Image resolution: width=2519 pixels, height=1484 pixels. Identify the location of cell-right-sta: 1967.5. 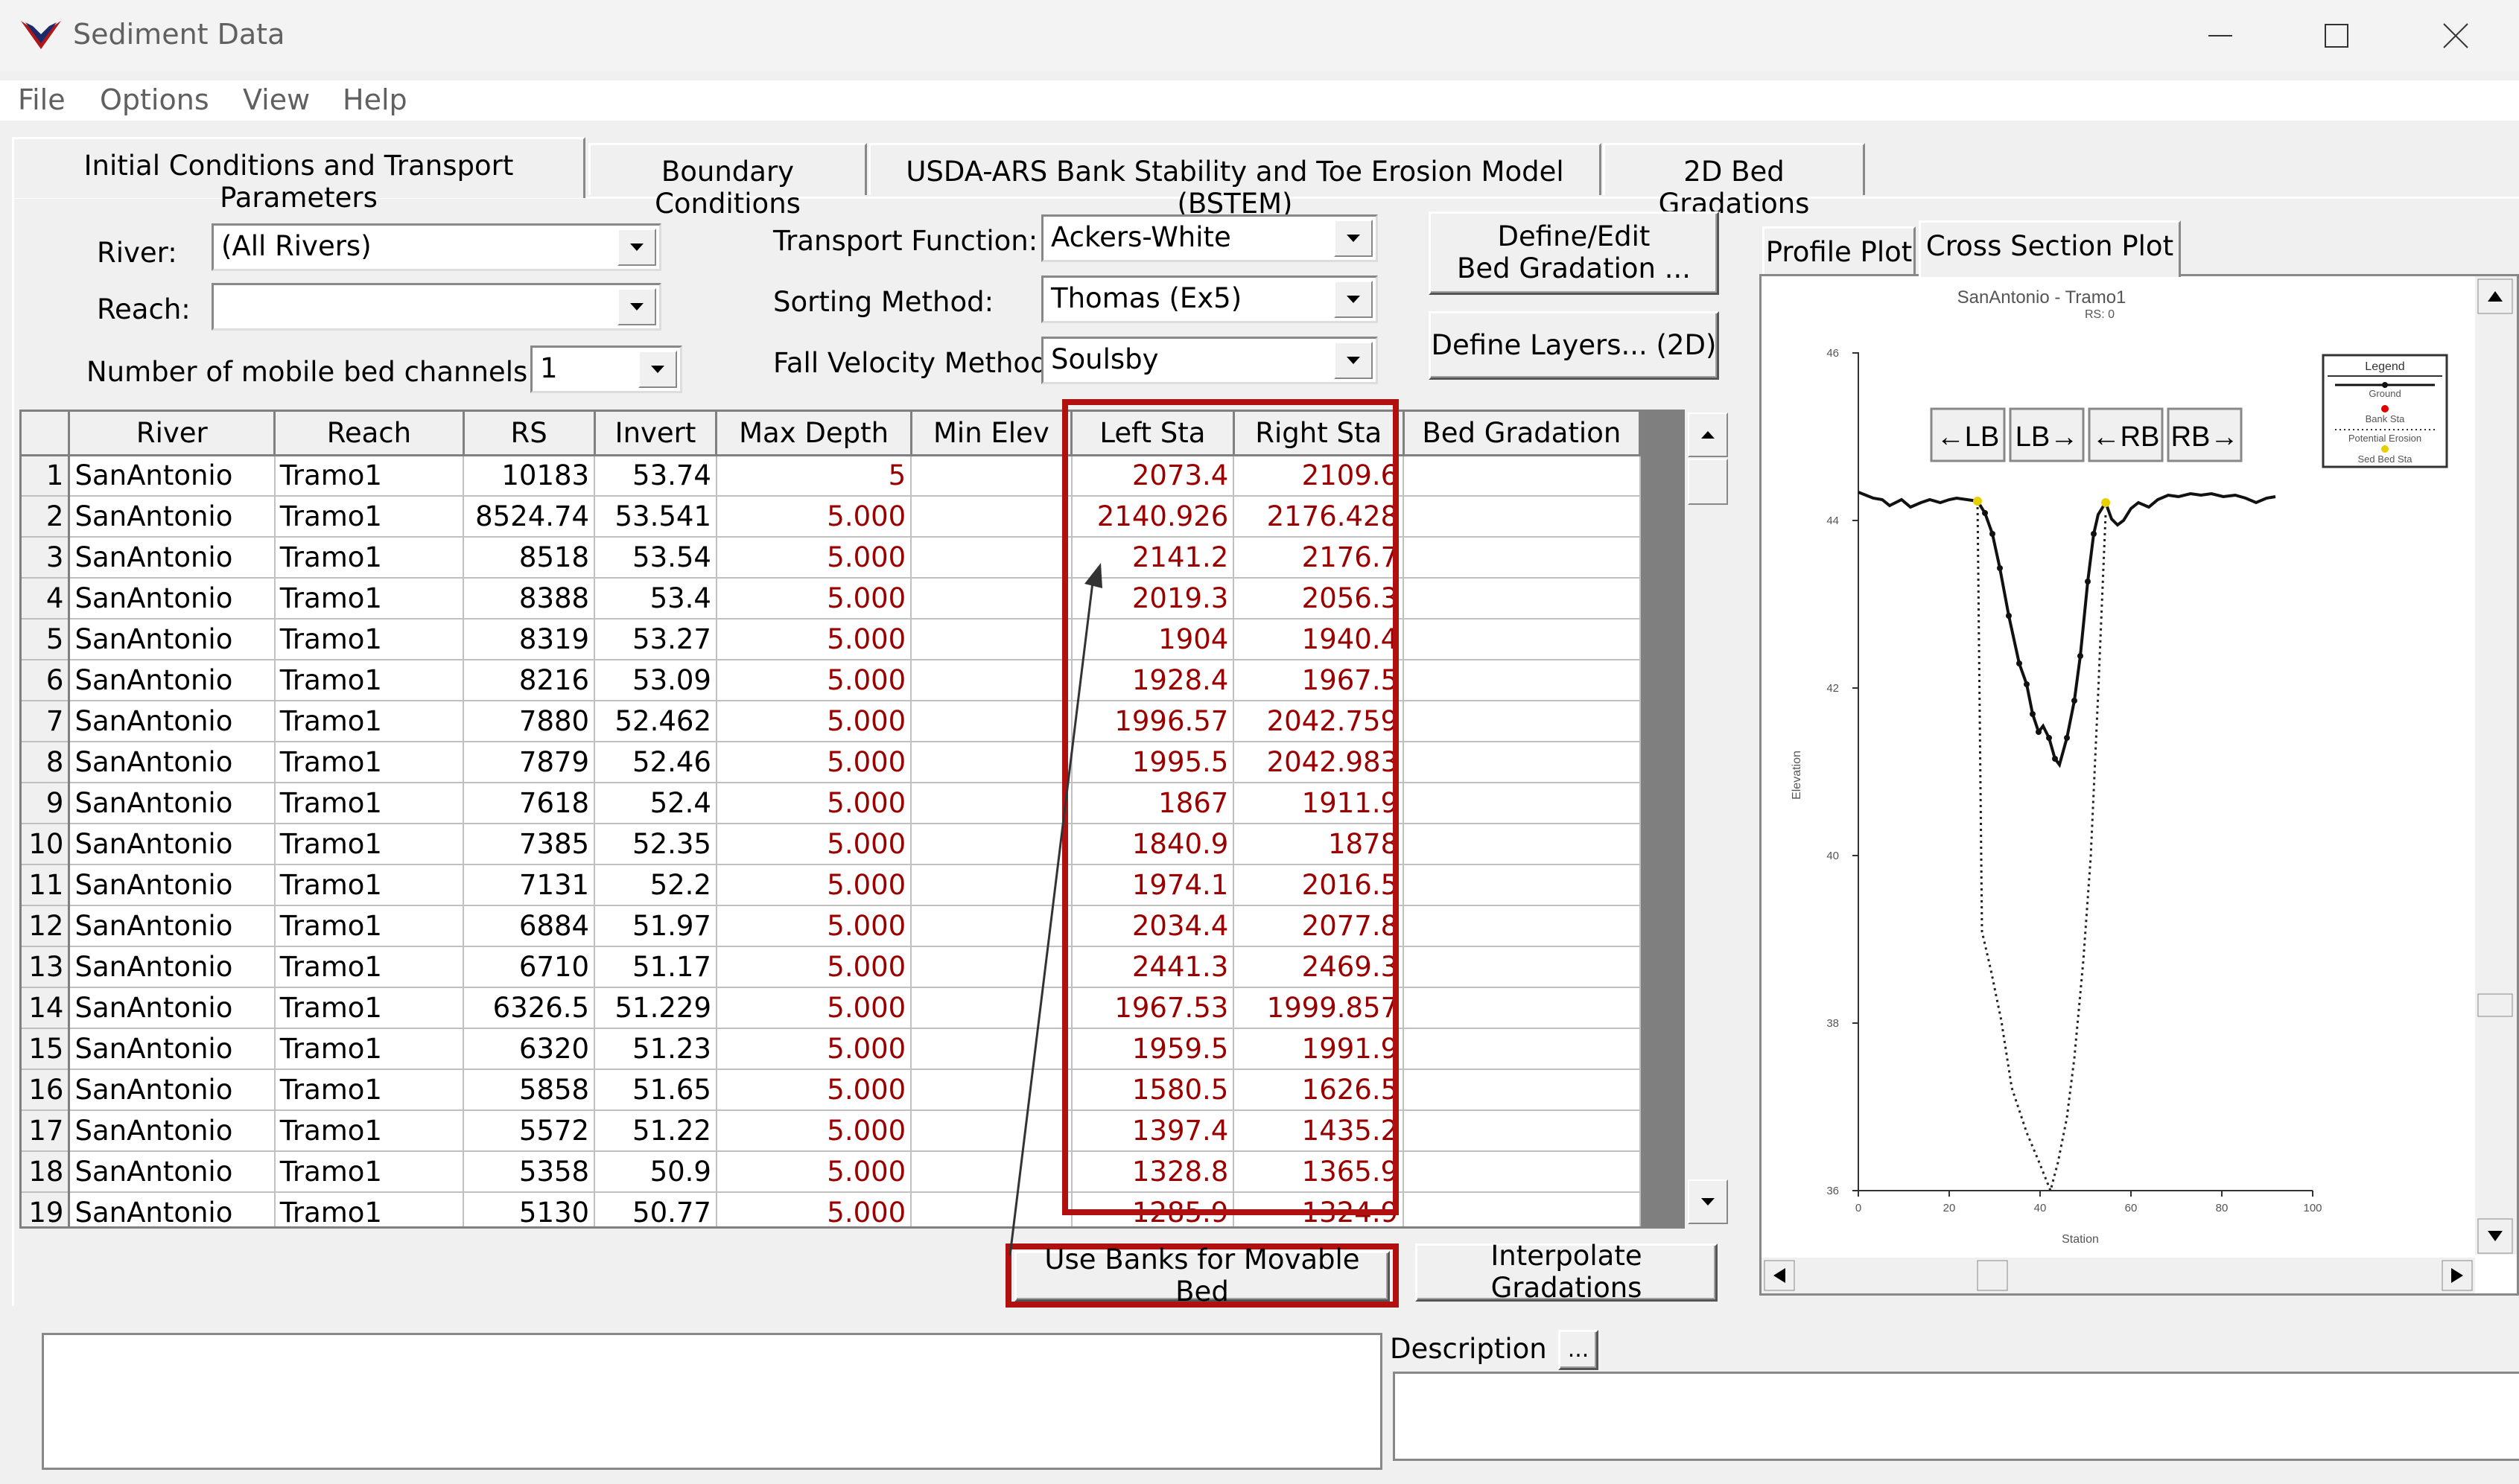
(1319, 680).